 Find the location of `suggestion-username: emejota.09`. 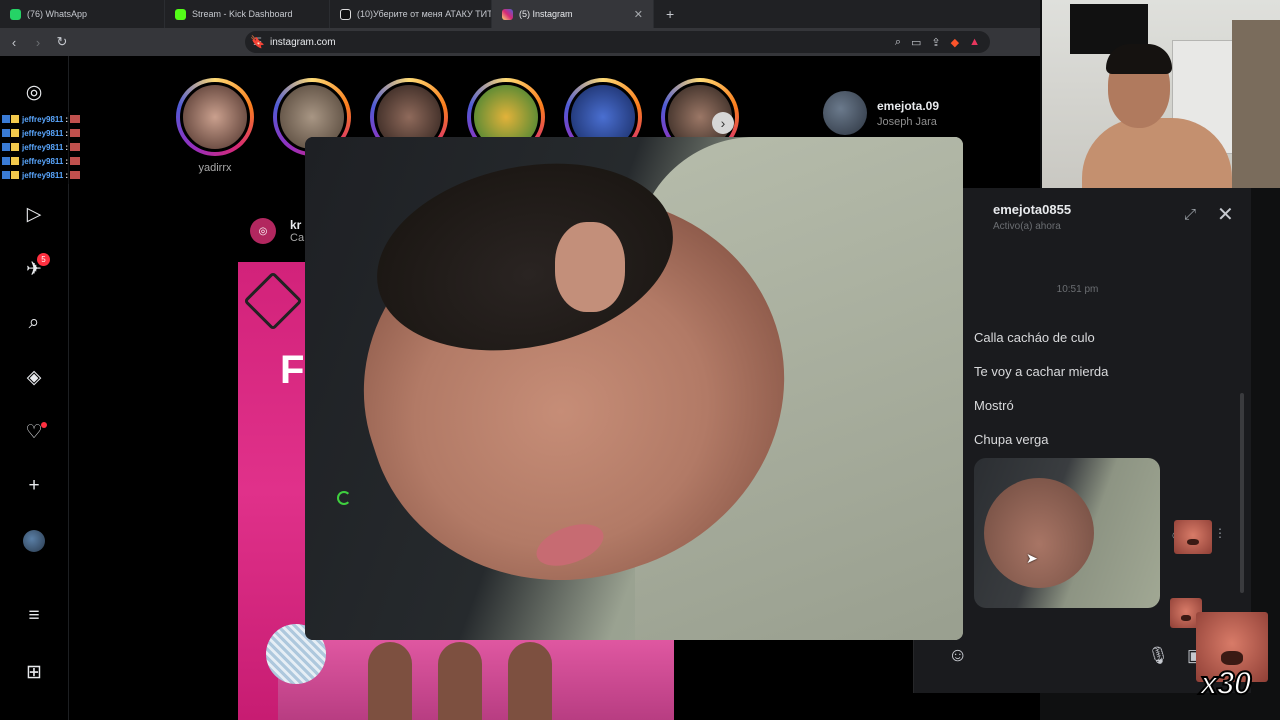

suggestion-username: emejota.09 is located at coordinates (908, 105).